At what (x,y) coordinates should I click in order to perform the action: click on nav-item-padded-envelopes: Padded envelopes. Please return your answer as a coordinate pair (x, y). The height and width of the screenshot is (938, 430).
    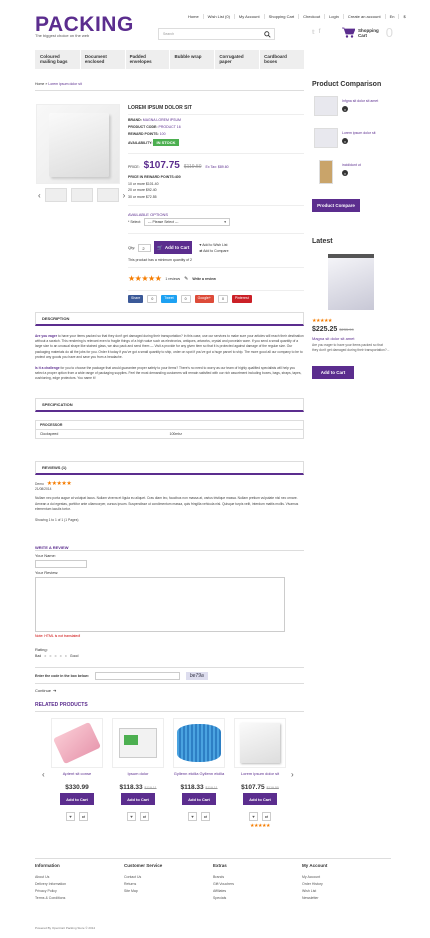
    Looking at the image, I should click on (148, 59).